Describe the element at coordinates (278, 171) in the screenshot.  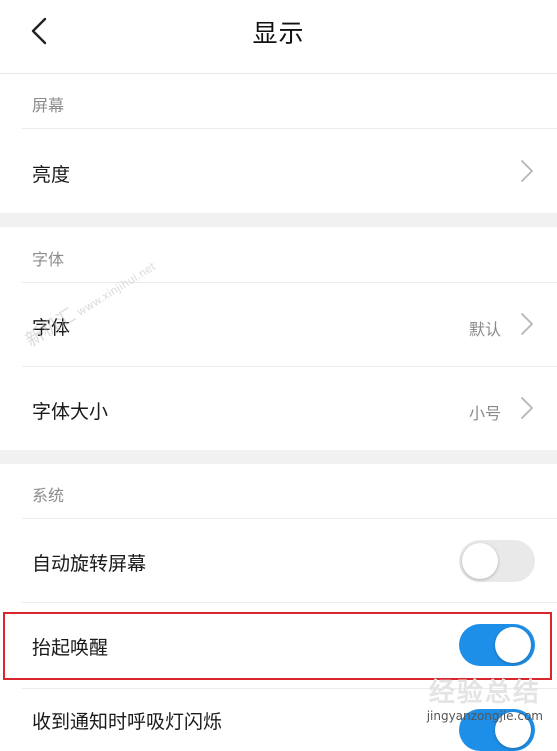
I see `brightness-row: 亮度` at that location.